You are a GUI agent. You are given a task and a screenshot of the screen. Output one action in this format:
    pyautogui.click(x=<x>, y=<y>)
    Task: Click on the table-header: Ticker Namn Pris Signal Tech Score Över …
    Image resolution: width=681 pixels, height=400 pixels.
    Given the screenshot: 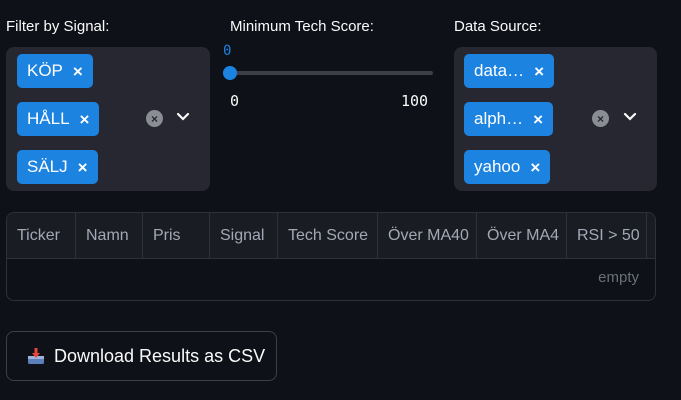 What is the action you would take?
    pyautogui.click(x=331, y=236)
    